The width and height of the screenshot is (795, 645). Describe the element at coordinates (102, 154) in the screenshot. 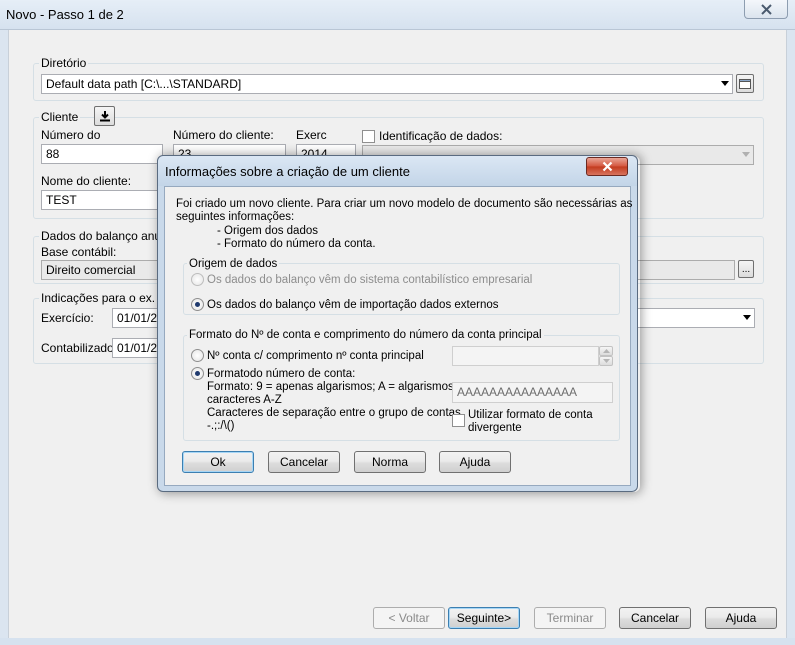

I see `client-number-field: 88` at that location.